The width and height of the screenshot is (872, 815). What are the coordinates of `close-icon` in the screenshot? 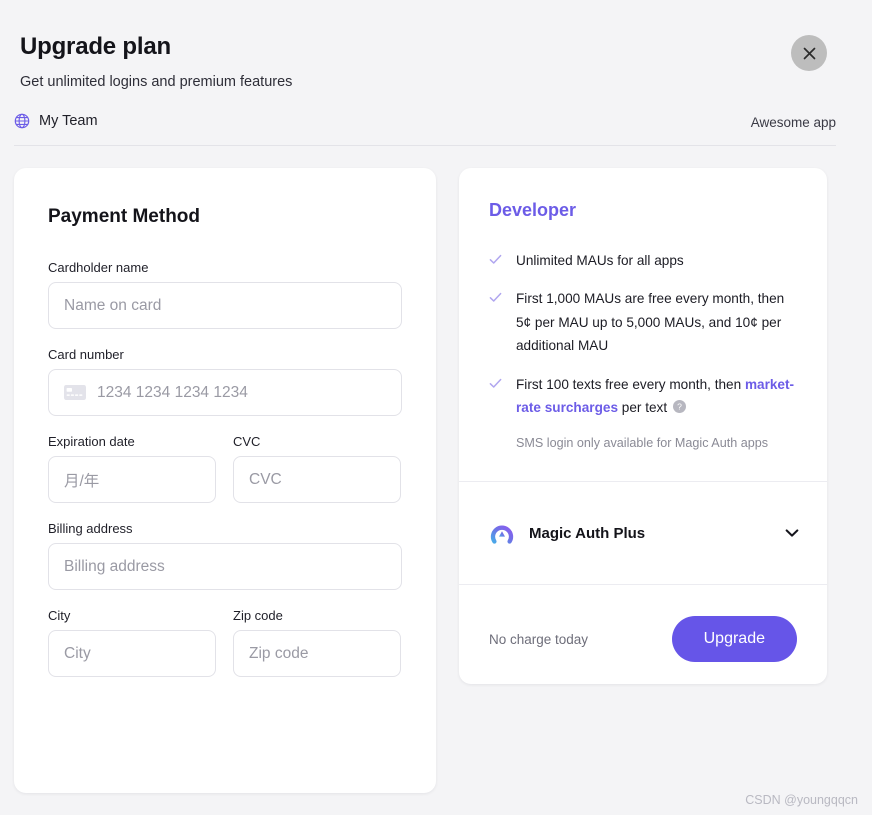 It's located at (809, 53).